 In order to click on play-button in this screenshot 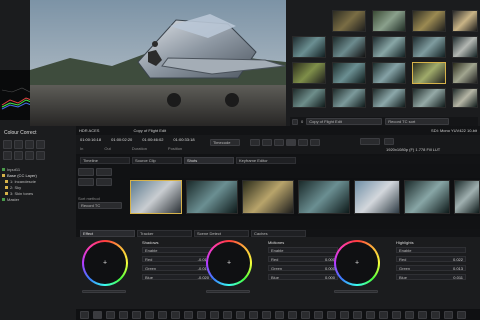, I will do `click(291, 142)`.